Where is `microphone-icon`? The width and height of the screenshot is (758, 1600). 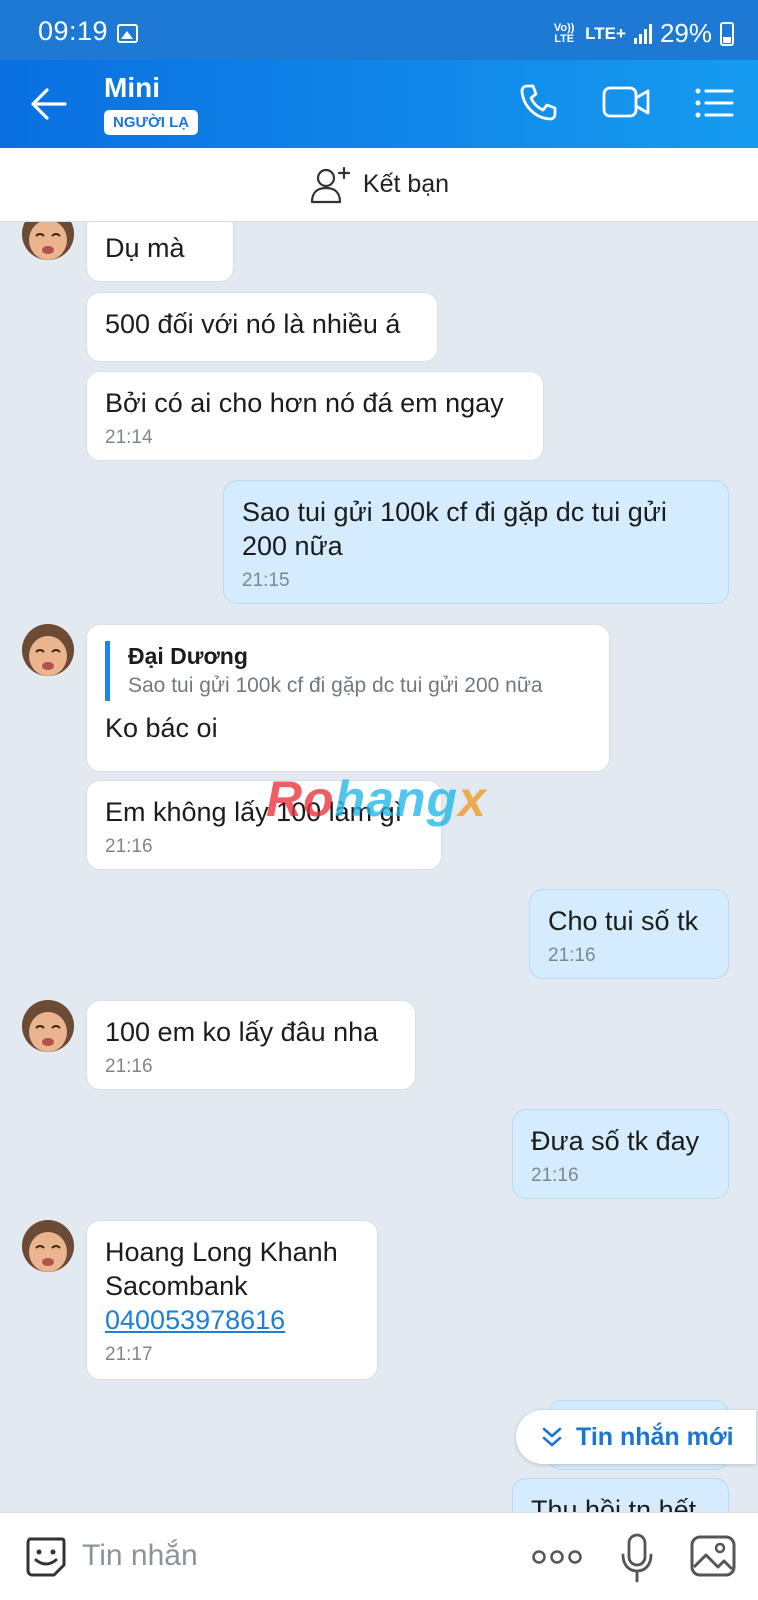
microphone-icon is located at coordinates (637, 1558).